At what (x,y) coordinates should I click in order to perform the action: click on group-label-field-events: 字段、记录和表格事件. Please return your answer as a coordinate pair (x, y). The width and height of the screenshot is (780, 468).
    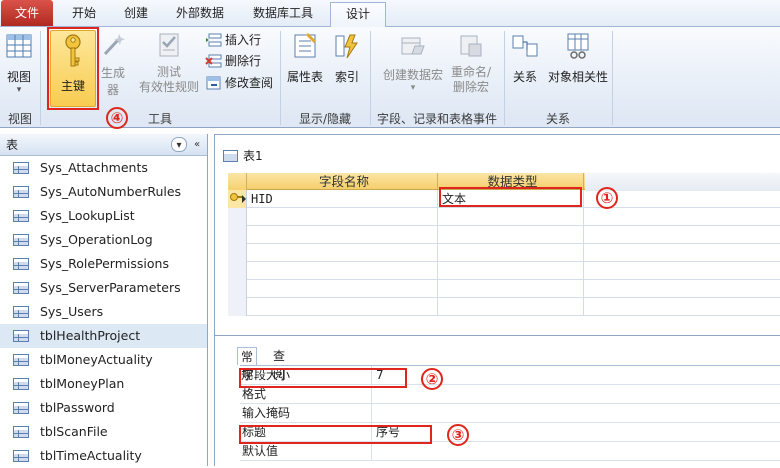
    Looking at the image, I should click on (436, 119).